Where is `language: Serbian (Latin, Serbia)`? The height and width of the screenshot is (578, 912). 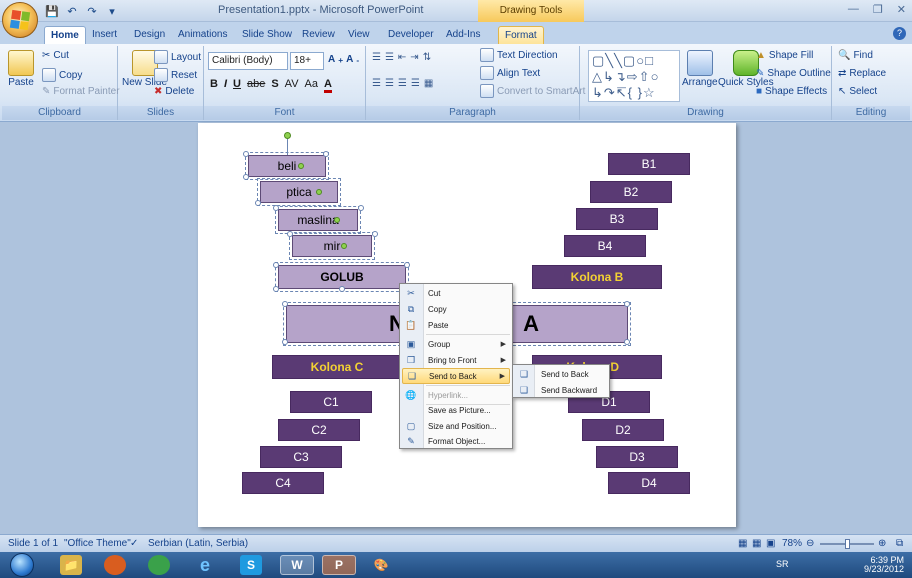 language: Serbian (Latin, Serbia) is located at coordinates (198, 543).